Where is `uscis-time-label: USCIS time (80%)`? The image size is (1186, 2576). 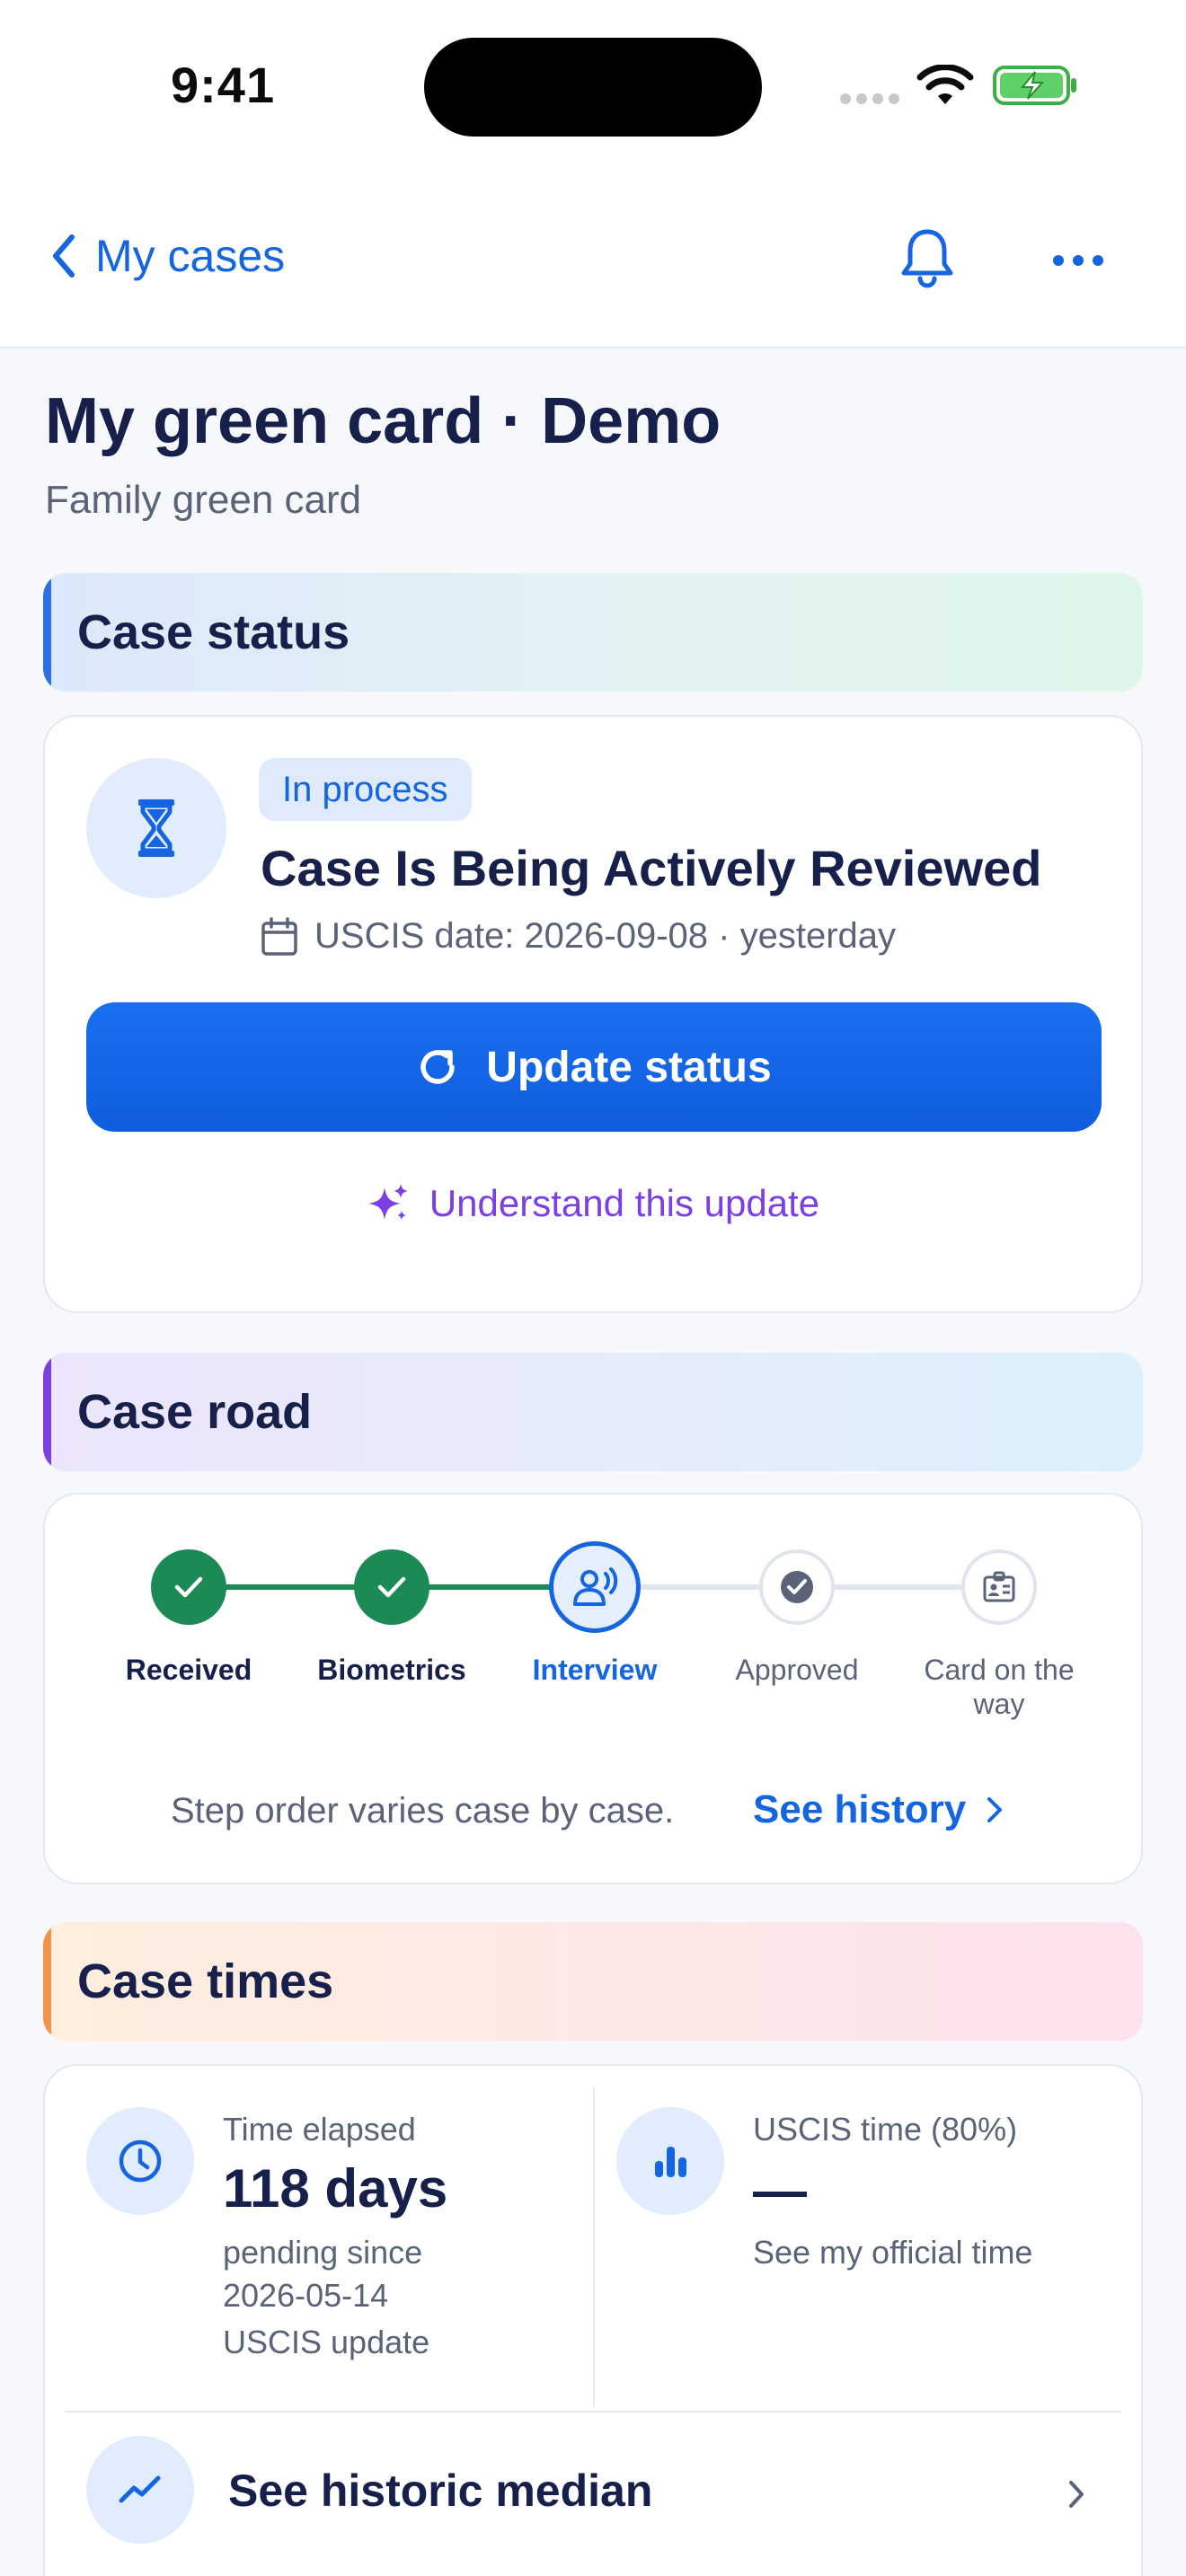
uscis-time-label: USCIS time (80%) is located at coordinates (885, 2129).